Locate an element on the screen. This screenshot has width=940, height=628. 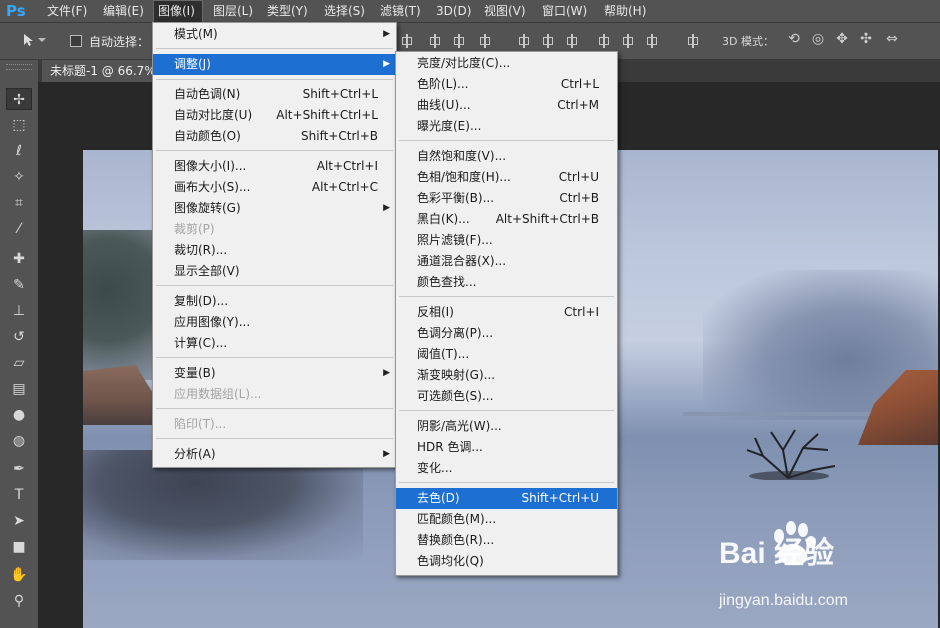
distribute-top-icon is located at coordinates (524, 41).